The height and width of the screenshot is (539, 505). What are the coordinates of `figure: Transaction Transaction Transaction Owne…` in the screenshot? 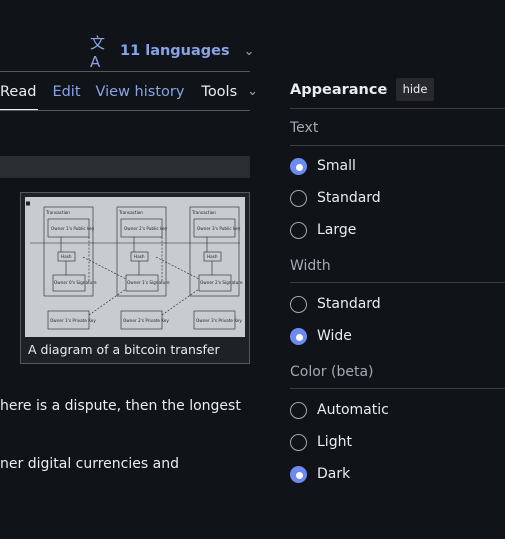 It's located at (135, 278).